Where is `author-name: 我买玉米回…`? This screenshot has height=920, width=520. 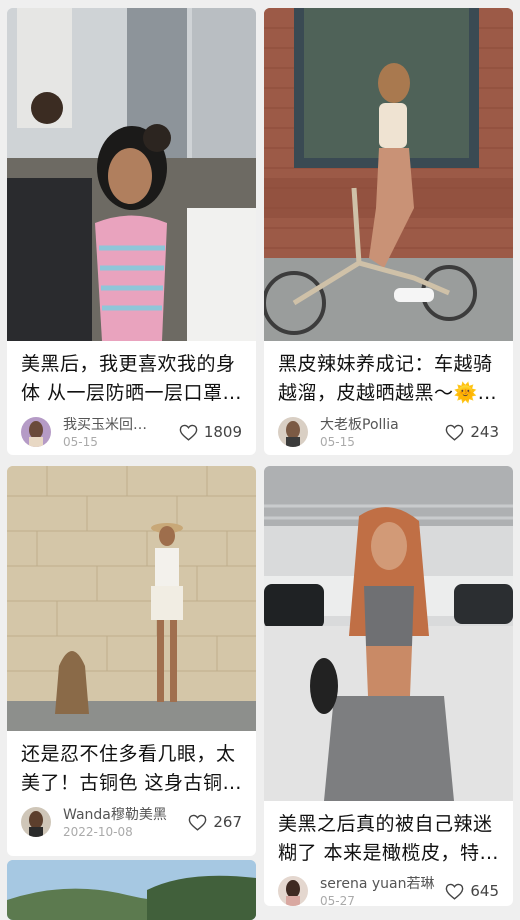
author-name: 我买玉米回… is located at coordinates (122, 425).